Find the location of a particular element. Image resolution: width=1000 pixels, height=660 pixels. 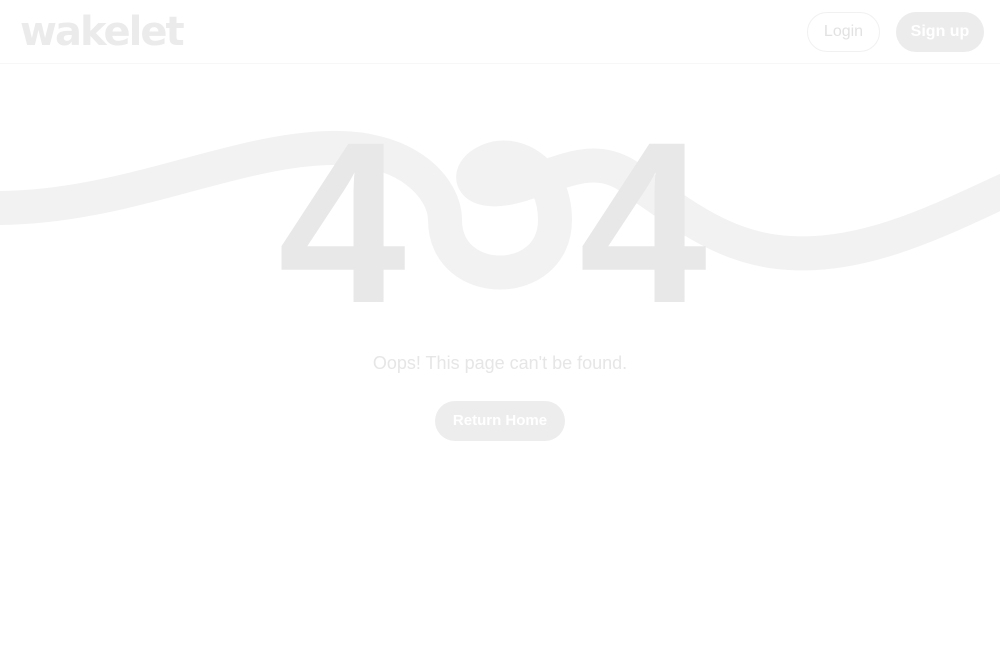

digit-four-left: 4 is located at coordinates (342, 222).